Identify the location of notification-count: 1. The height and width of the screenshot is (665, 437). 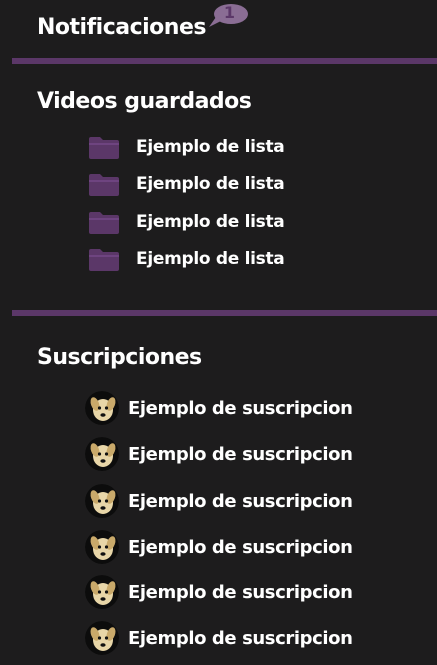
(229, 12).